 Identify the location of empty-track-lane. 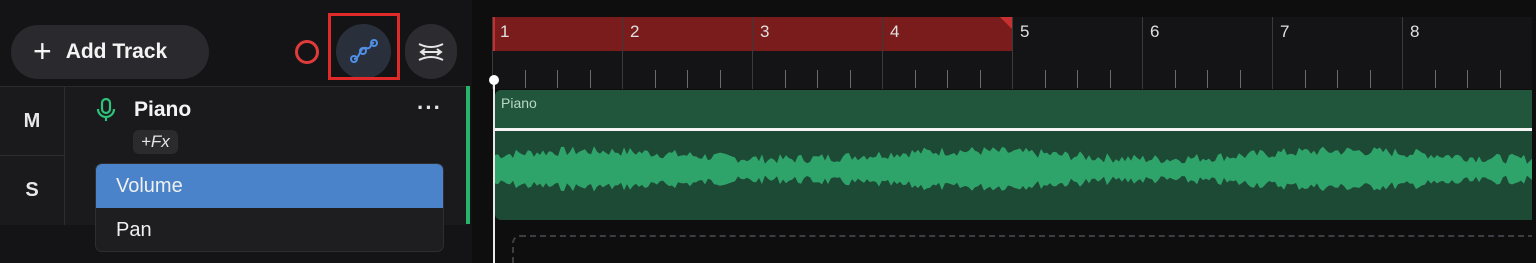
(1024, 249).